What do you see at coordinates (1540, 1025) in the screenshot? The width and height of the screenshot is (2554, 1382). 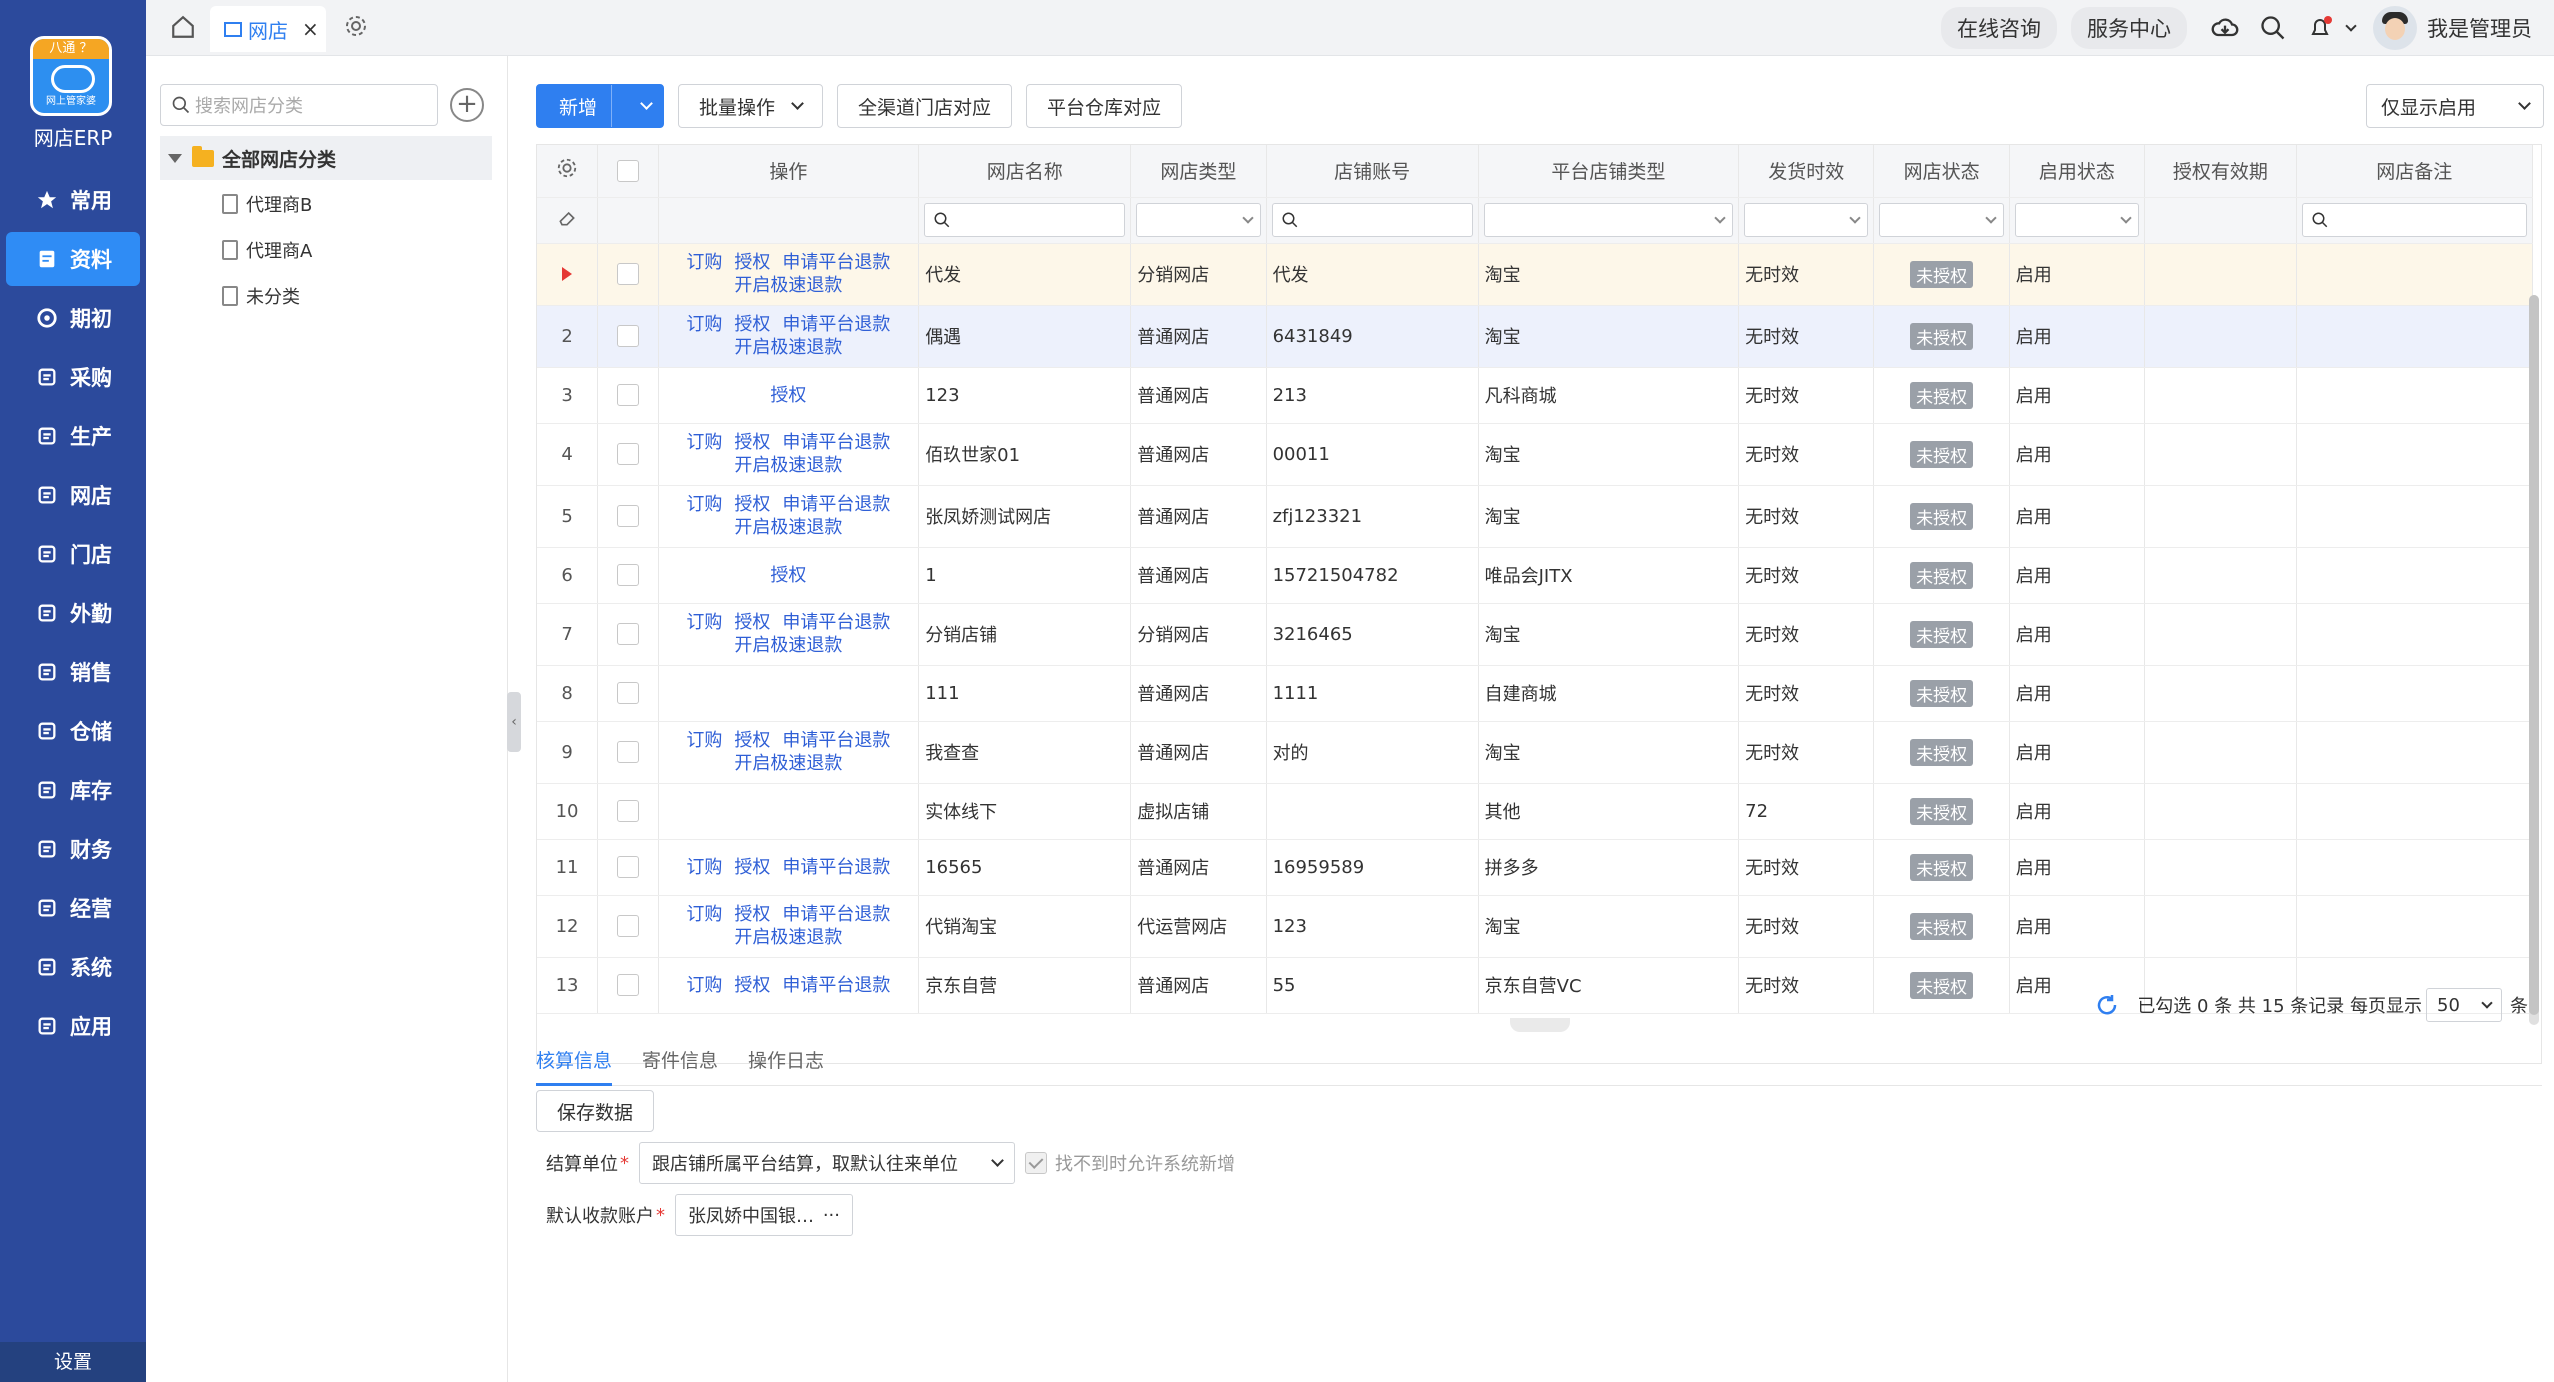 I see `expand-detail-toggle` at bounding box center [1540, 1025].